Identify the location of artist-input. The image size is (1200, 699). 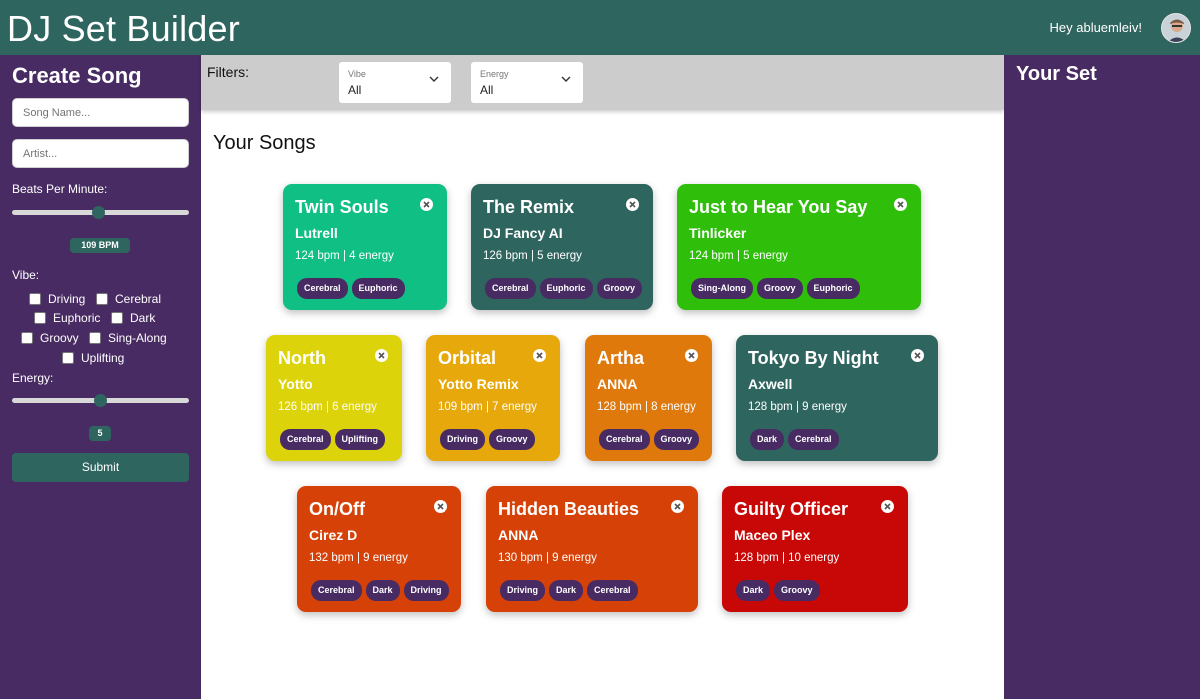
(100, 153).